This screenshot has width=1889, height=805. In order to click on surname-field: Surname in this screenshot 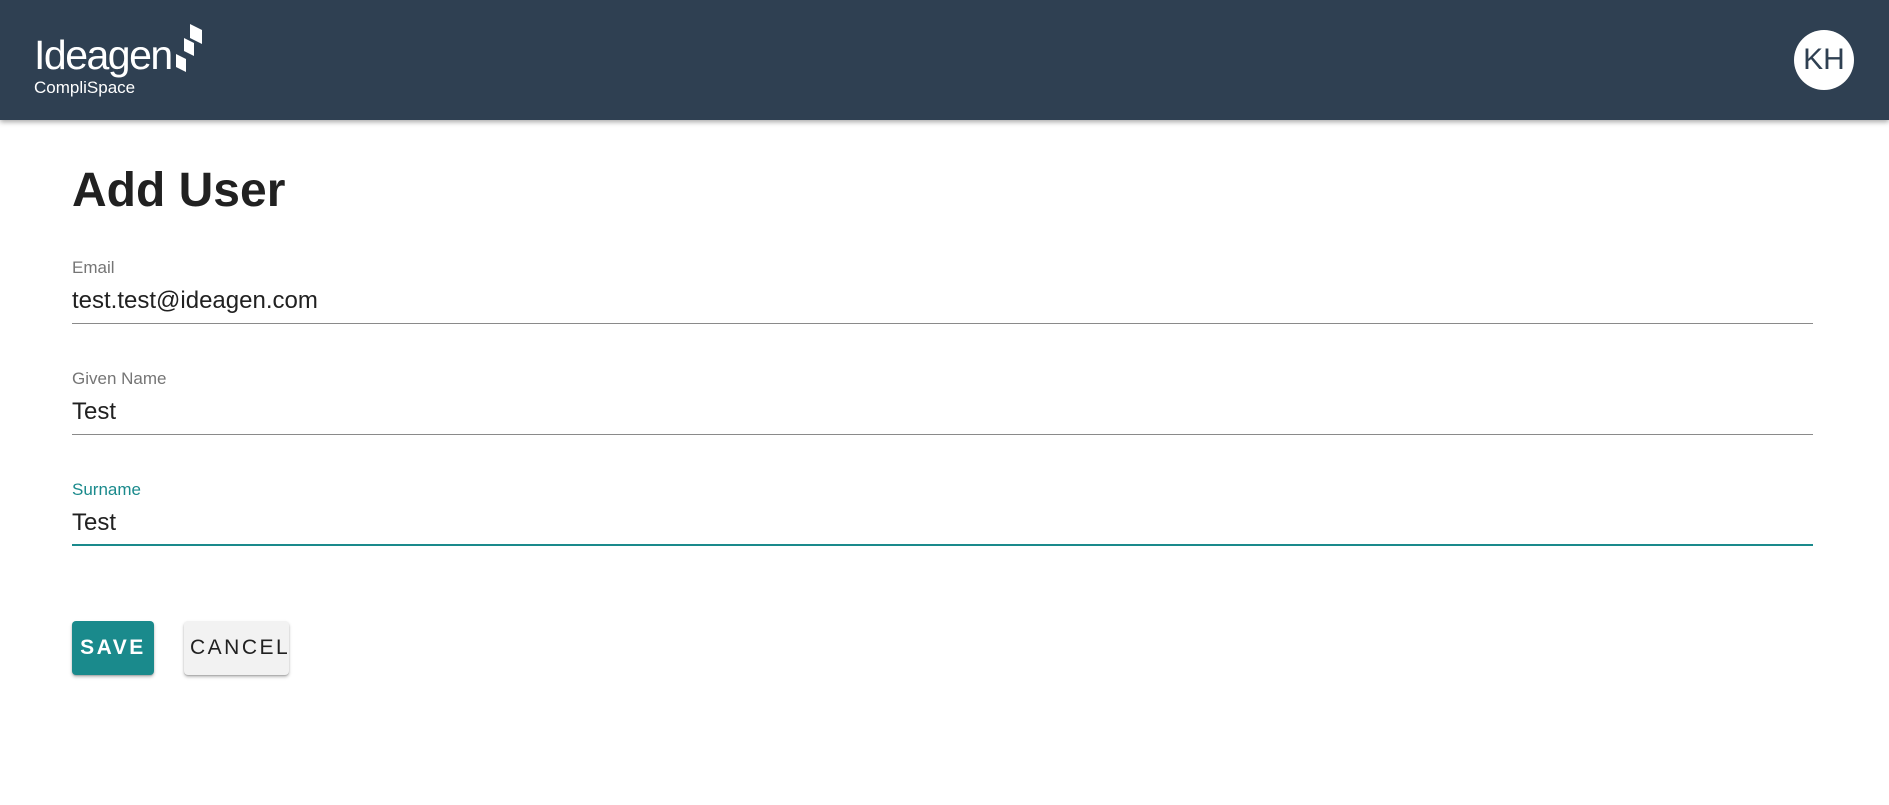, I will do `click(942, 512)`.